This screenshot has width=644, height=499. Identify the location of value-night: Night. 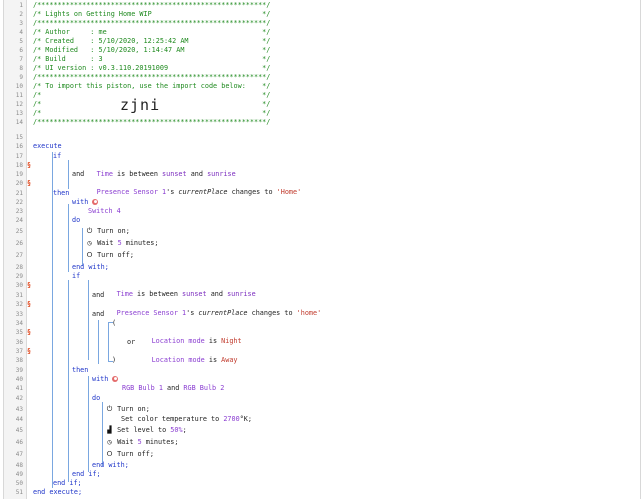
(231, 341).